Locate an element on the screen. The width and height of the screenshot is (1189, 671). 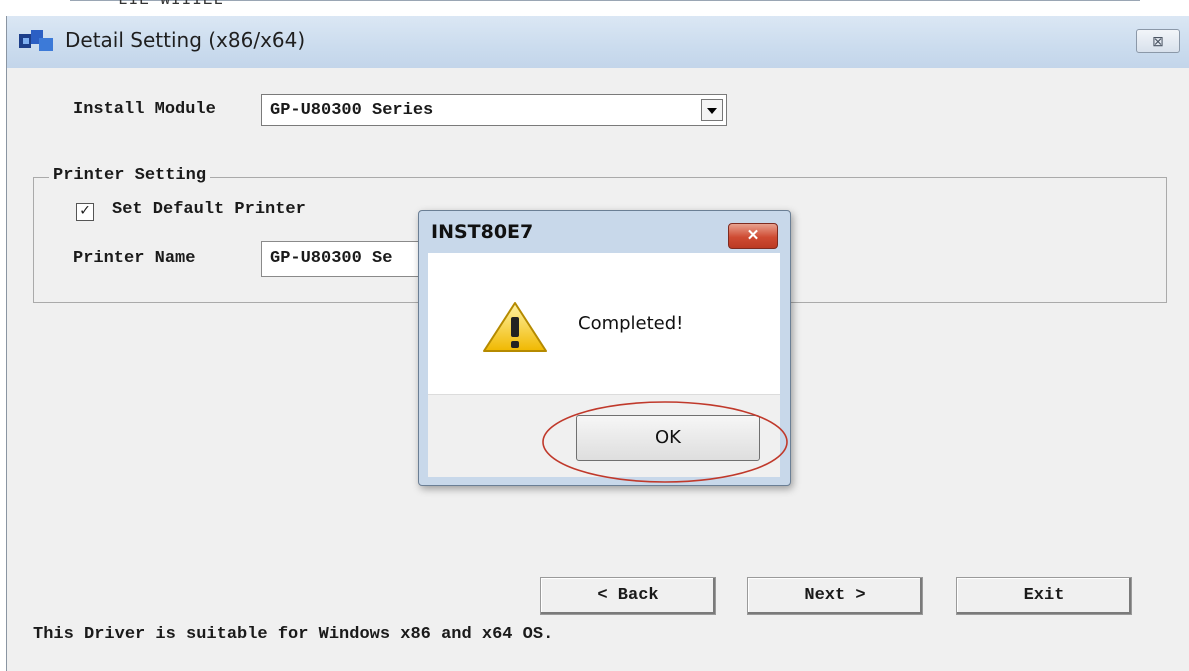
dialog-message: Completed! is located at coordinates (631, 323).